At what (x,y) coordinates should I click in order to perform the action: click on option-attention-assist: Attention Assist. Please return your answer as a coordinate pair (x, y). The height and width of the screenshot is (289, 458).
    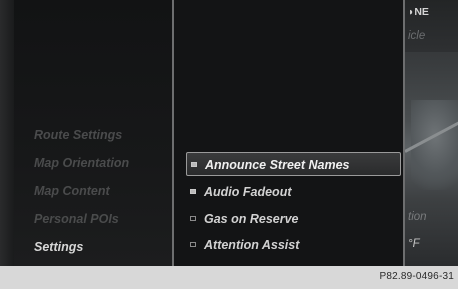
    Looking at the image, I should click on (293, 245).